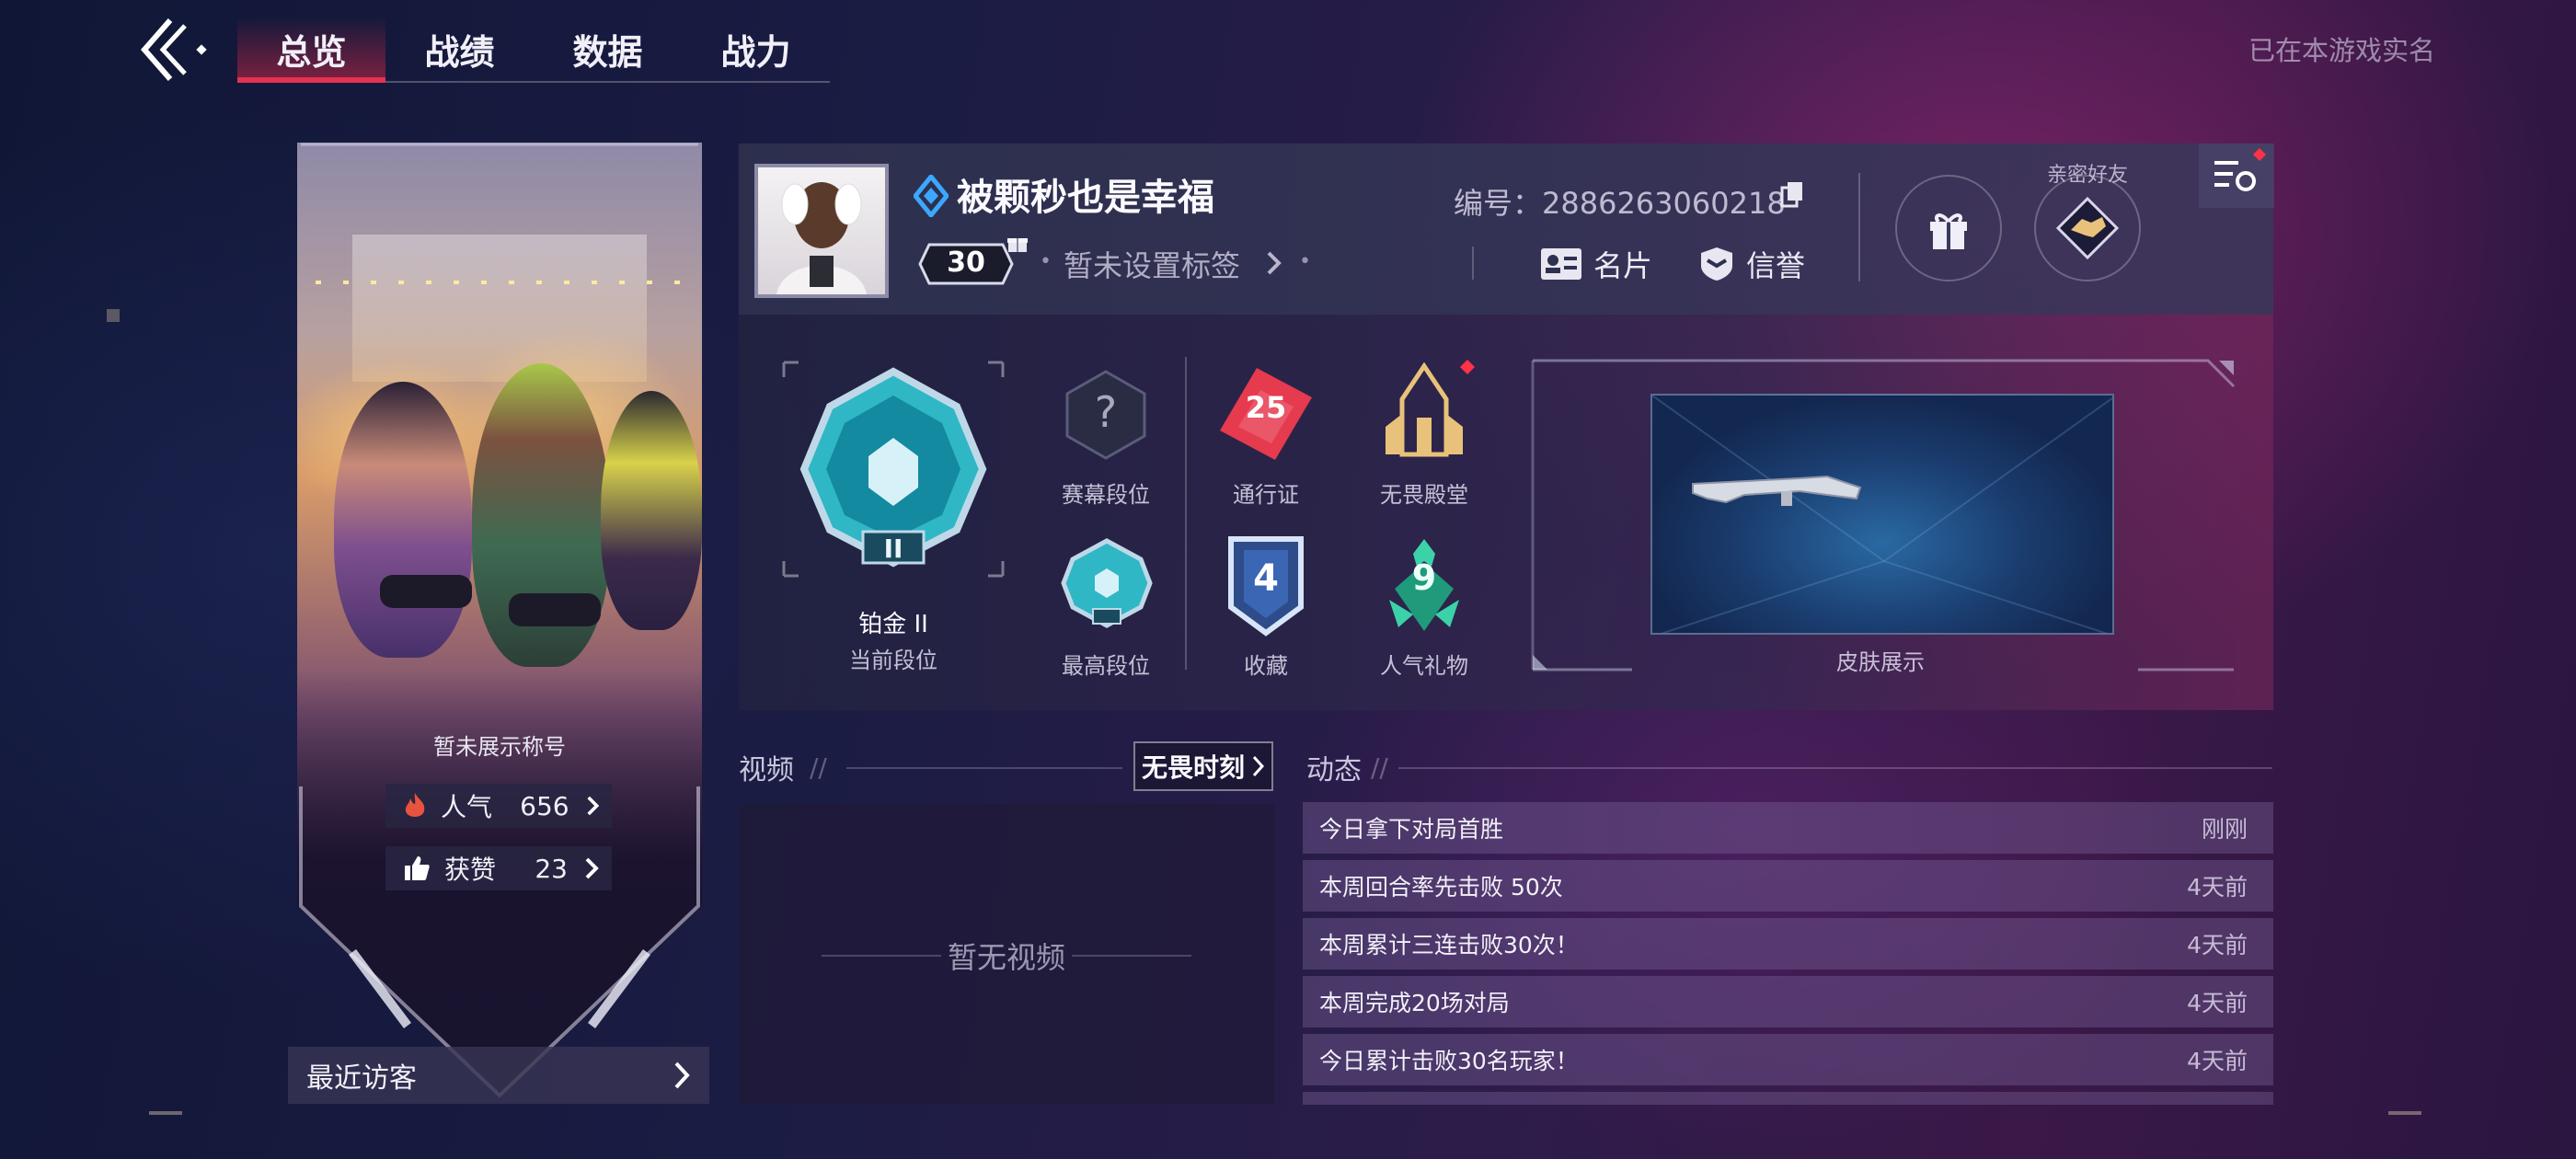  I want to click on realname-status: 已在本游戏实名, so click(2341, 50).